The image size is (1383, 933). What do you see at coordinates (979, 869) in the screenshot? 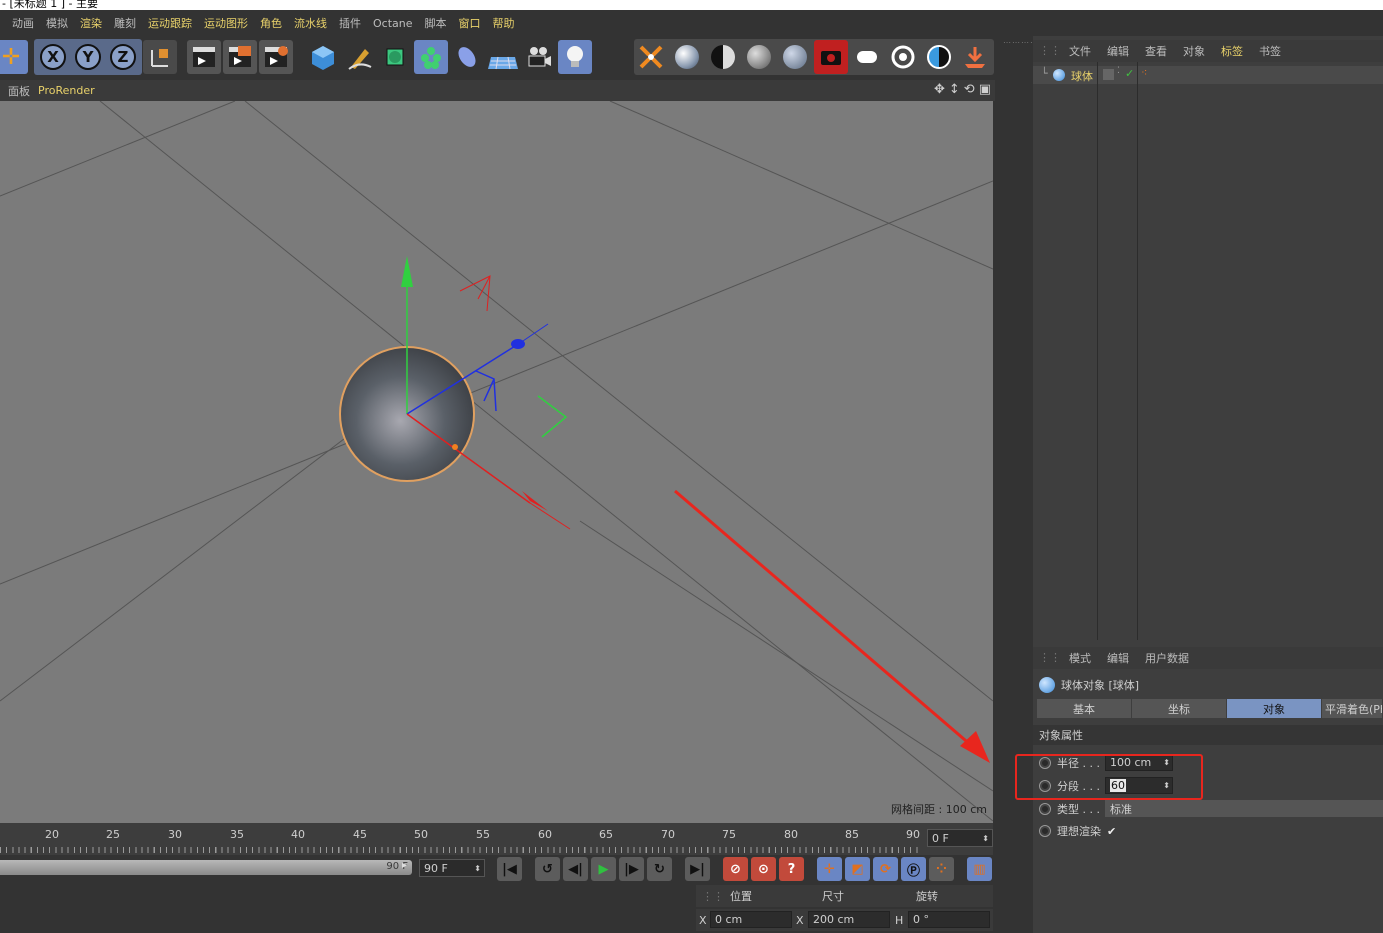
I see `timeline-window-button: ▥` at bounding box center [979, 869].